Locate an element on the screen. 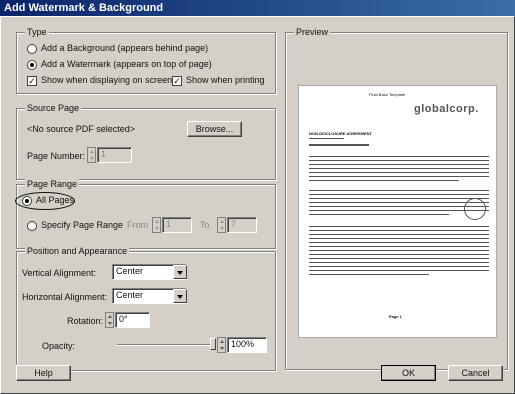 The height and width of the screenshot is (394, 515). from-field: 1 is located at coordinates (177, 225).